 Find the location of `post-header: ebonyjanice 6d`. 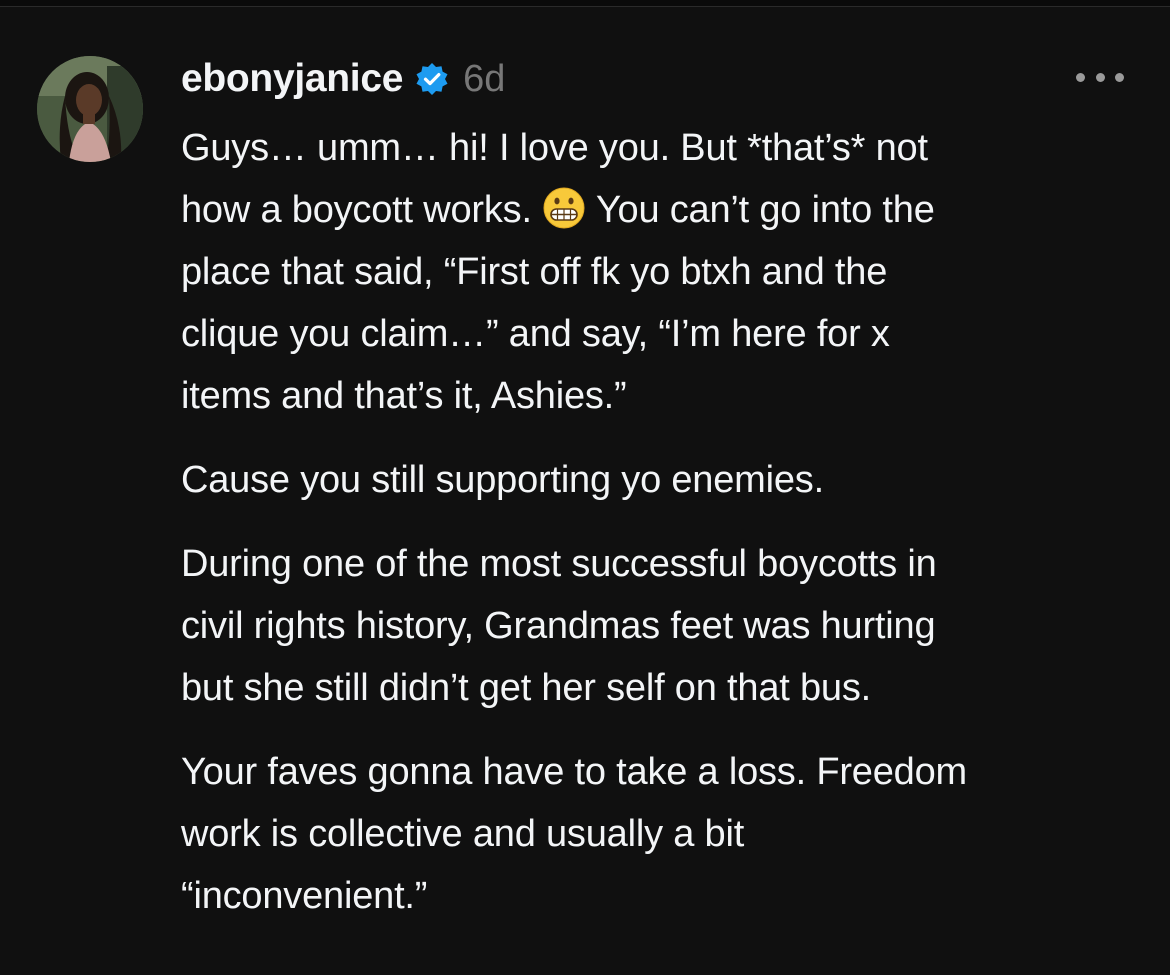

post-header: ebonyjanice 6d is located at coordinates (343, 79).